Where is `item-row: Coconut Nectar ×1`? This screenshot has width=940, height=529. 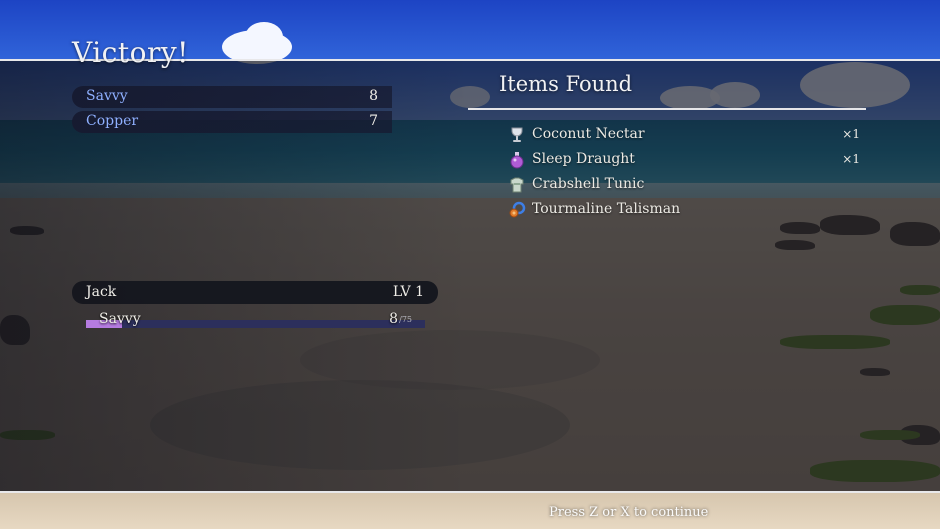 item-row: Coconut Nectar ×1 is located at coordinates (688, 135).